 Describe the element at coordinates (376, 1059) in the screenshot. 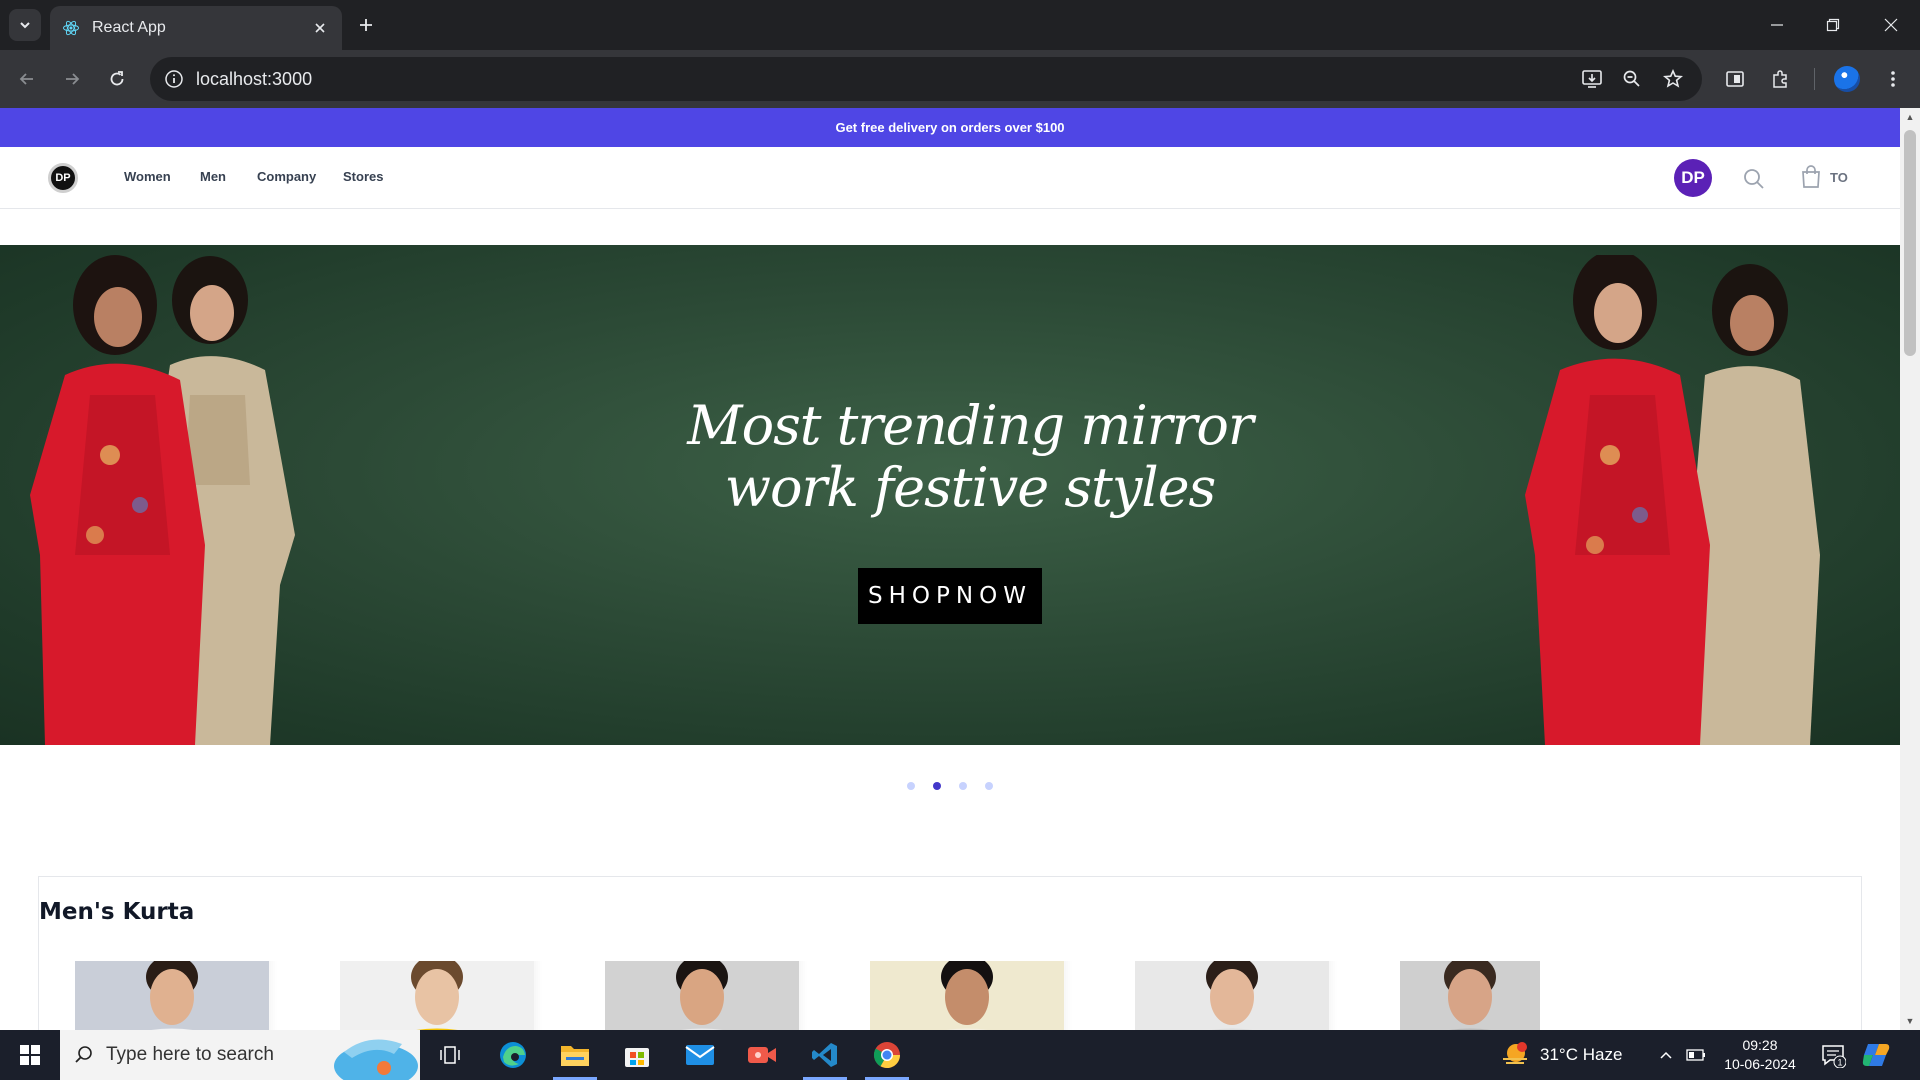

I see `search-highlight-icon` at that location.